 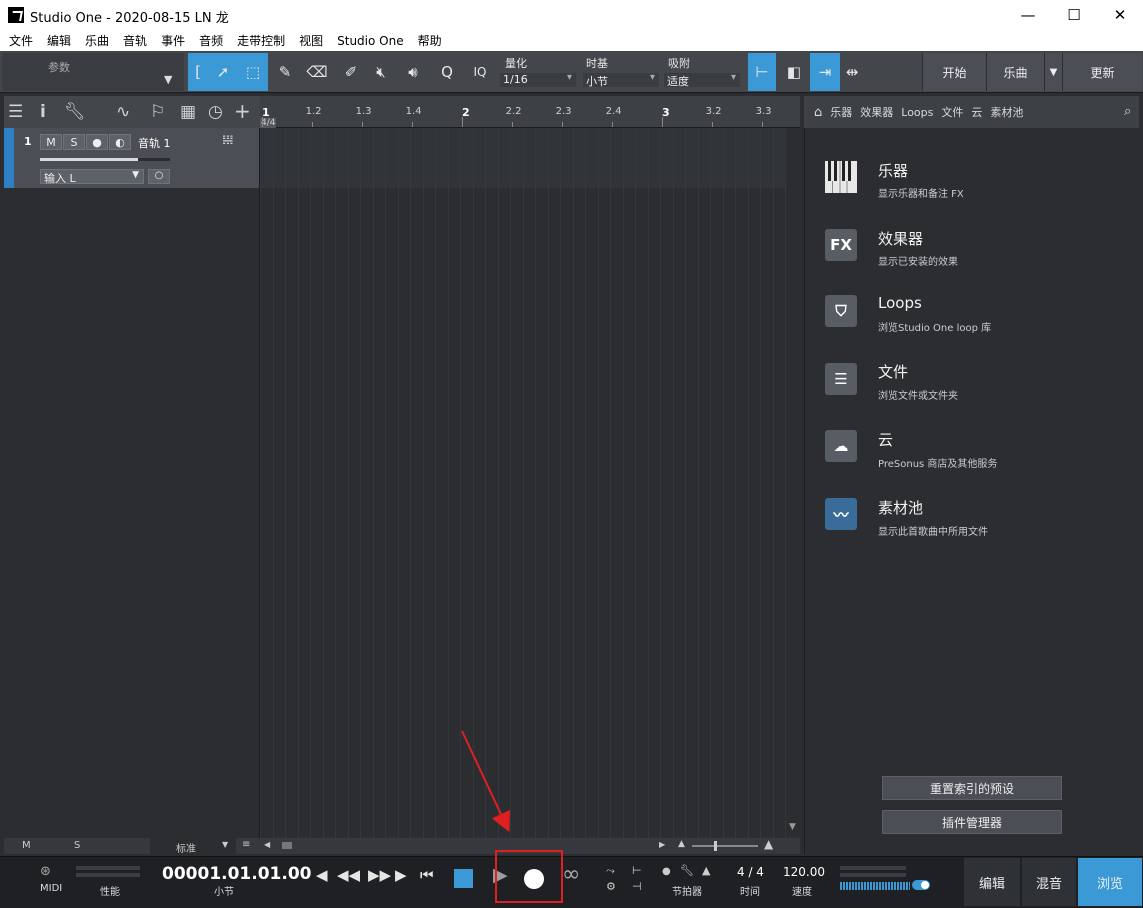 What do you see at coordinates (120, 142) in the screenshot?
I see `track-monitor-icon: ◐` at bounding box center [120, 142].